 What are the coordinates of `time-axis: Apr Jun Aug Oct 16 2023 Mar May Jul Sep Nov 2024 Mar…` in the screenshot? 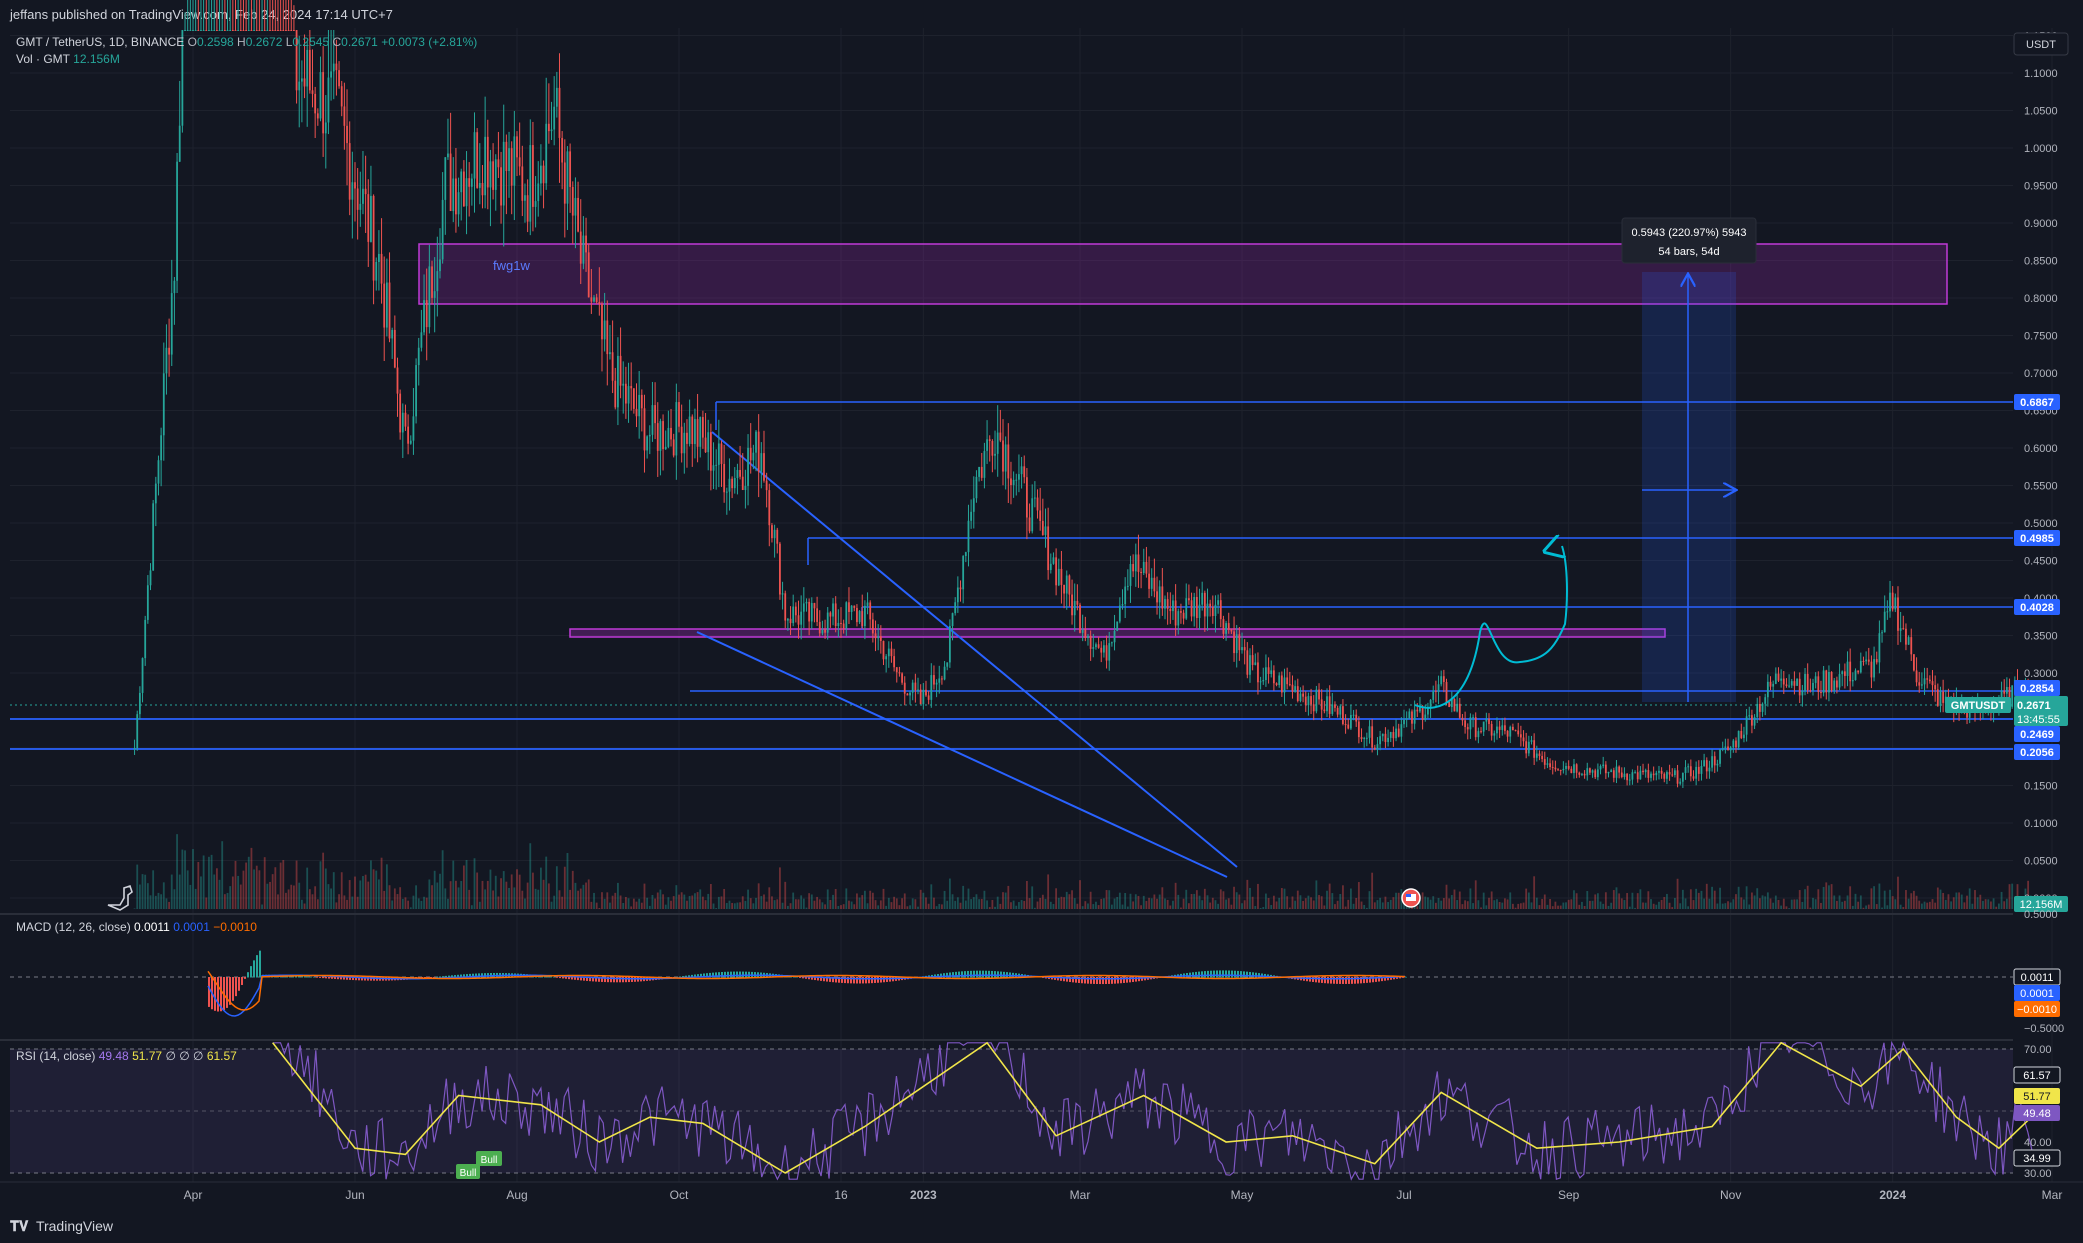 It's located at (1133, 1195).